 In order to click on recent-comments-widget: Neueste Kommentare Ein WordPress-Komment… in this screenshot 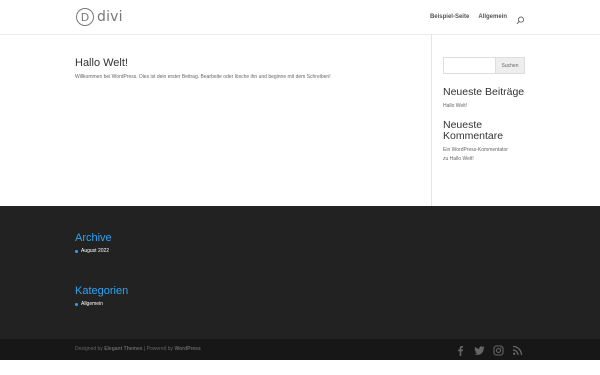, I will do `click(484, 142)`.